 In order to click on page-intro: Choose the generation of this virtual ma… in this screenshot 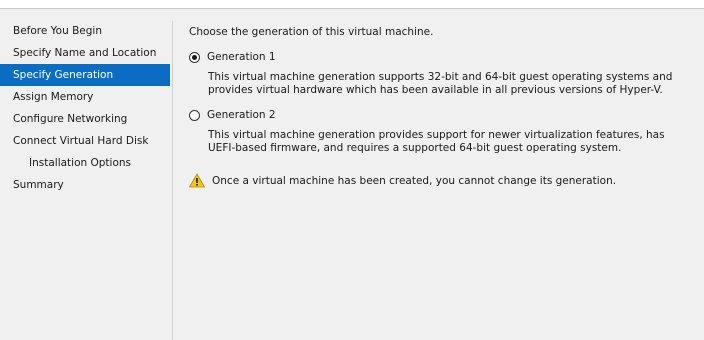, I will do `click(311, 32)`.